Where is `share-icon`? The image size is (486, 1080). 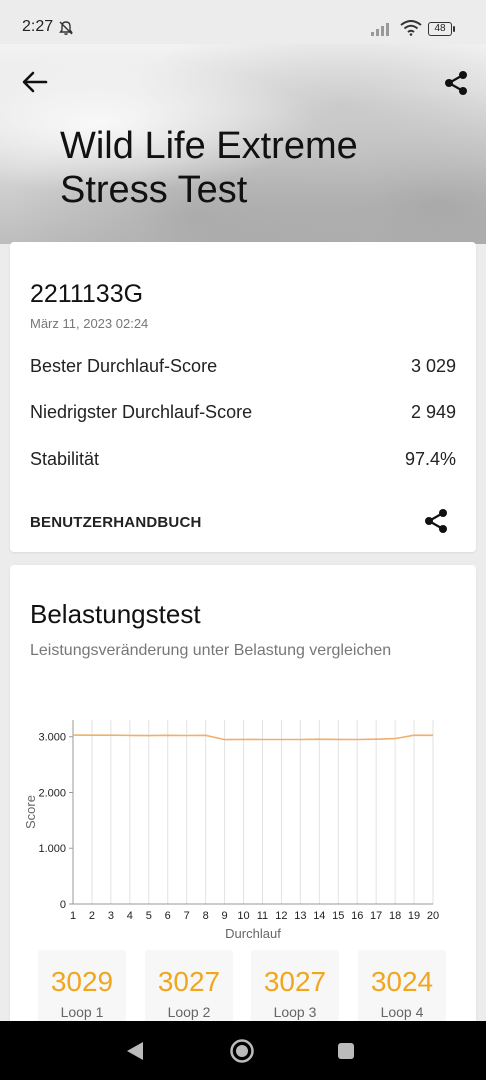 share-icon is located at coordinates (456, 83).